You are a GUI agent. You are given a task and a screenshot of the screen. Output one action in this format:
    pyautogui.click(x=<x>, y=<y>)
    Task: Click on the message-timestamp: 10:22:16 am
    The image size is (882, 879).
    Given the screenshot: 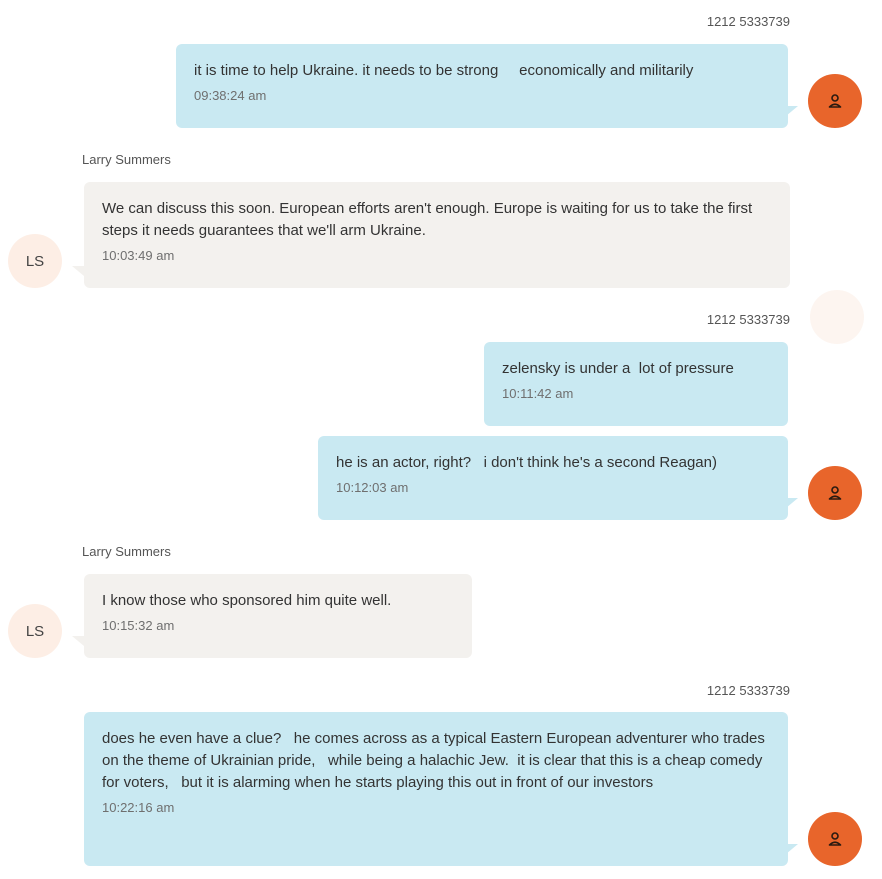 What is the action you would take?
    pyautogui.click(x=138, y=807)
    